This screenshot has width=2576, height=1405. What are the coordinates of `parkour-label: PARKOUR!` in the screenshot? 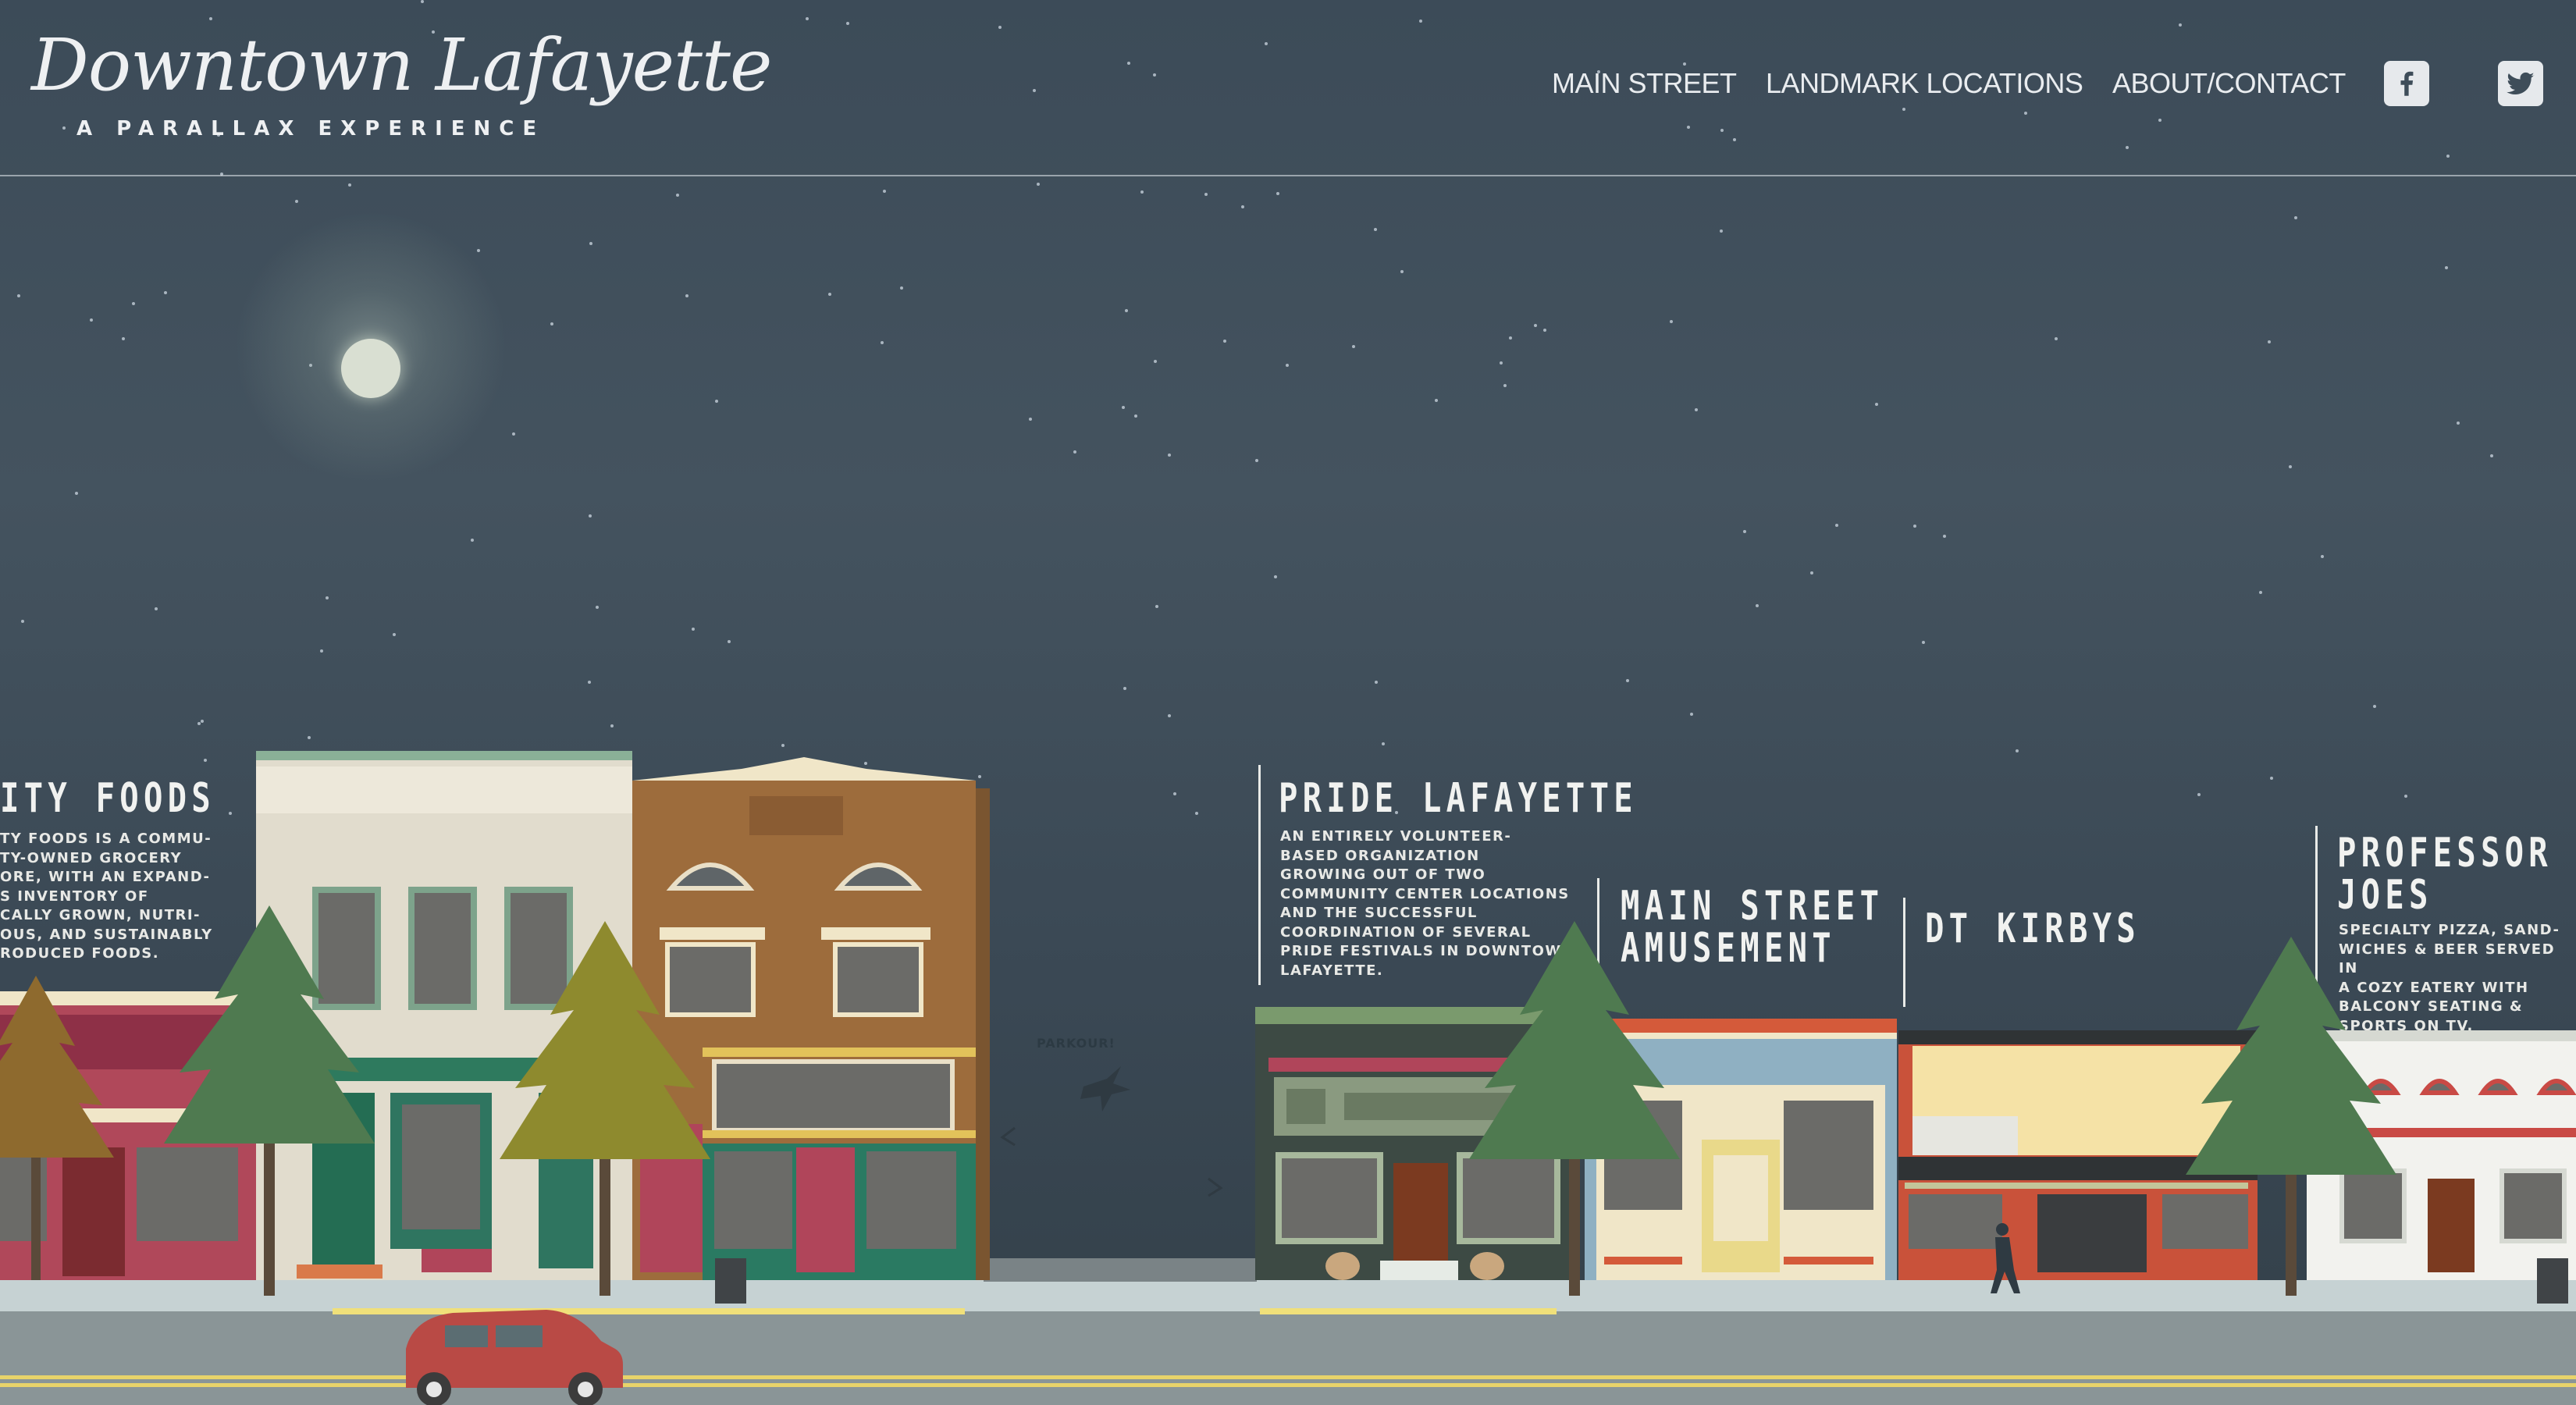 It's located at (1076, 1043).